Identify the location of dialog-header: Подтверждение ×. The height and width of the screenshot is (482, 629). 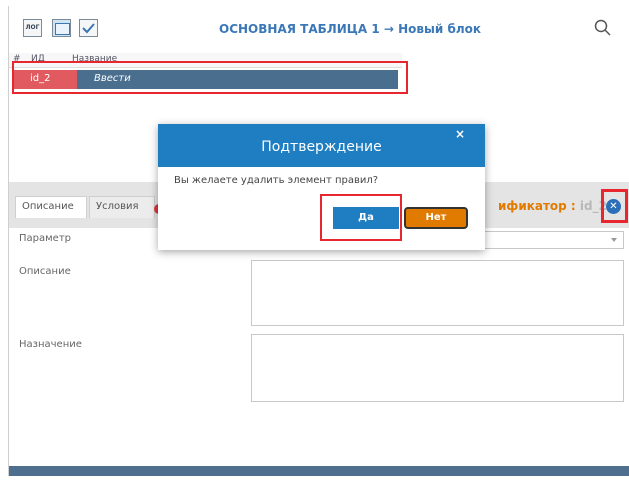
(321, 145).